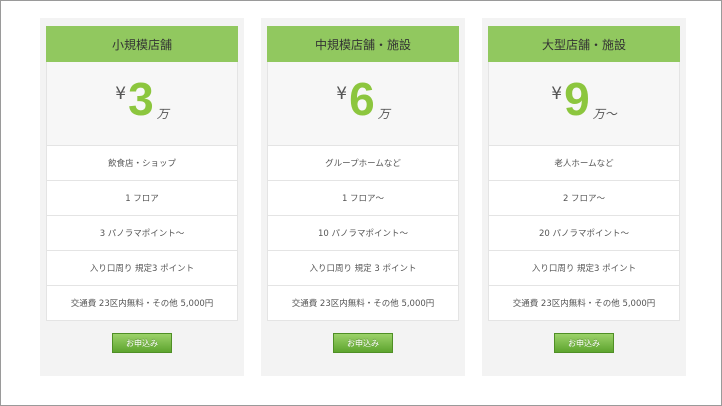 The height and width of the screenshot is (406, 722). What do you see at coordinates (363, 44) in the screenshot?
I see `plan-title: 中規模店舗・施設` at bounding box center [363, 44].